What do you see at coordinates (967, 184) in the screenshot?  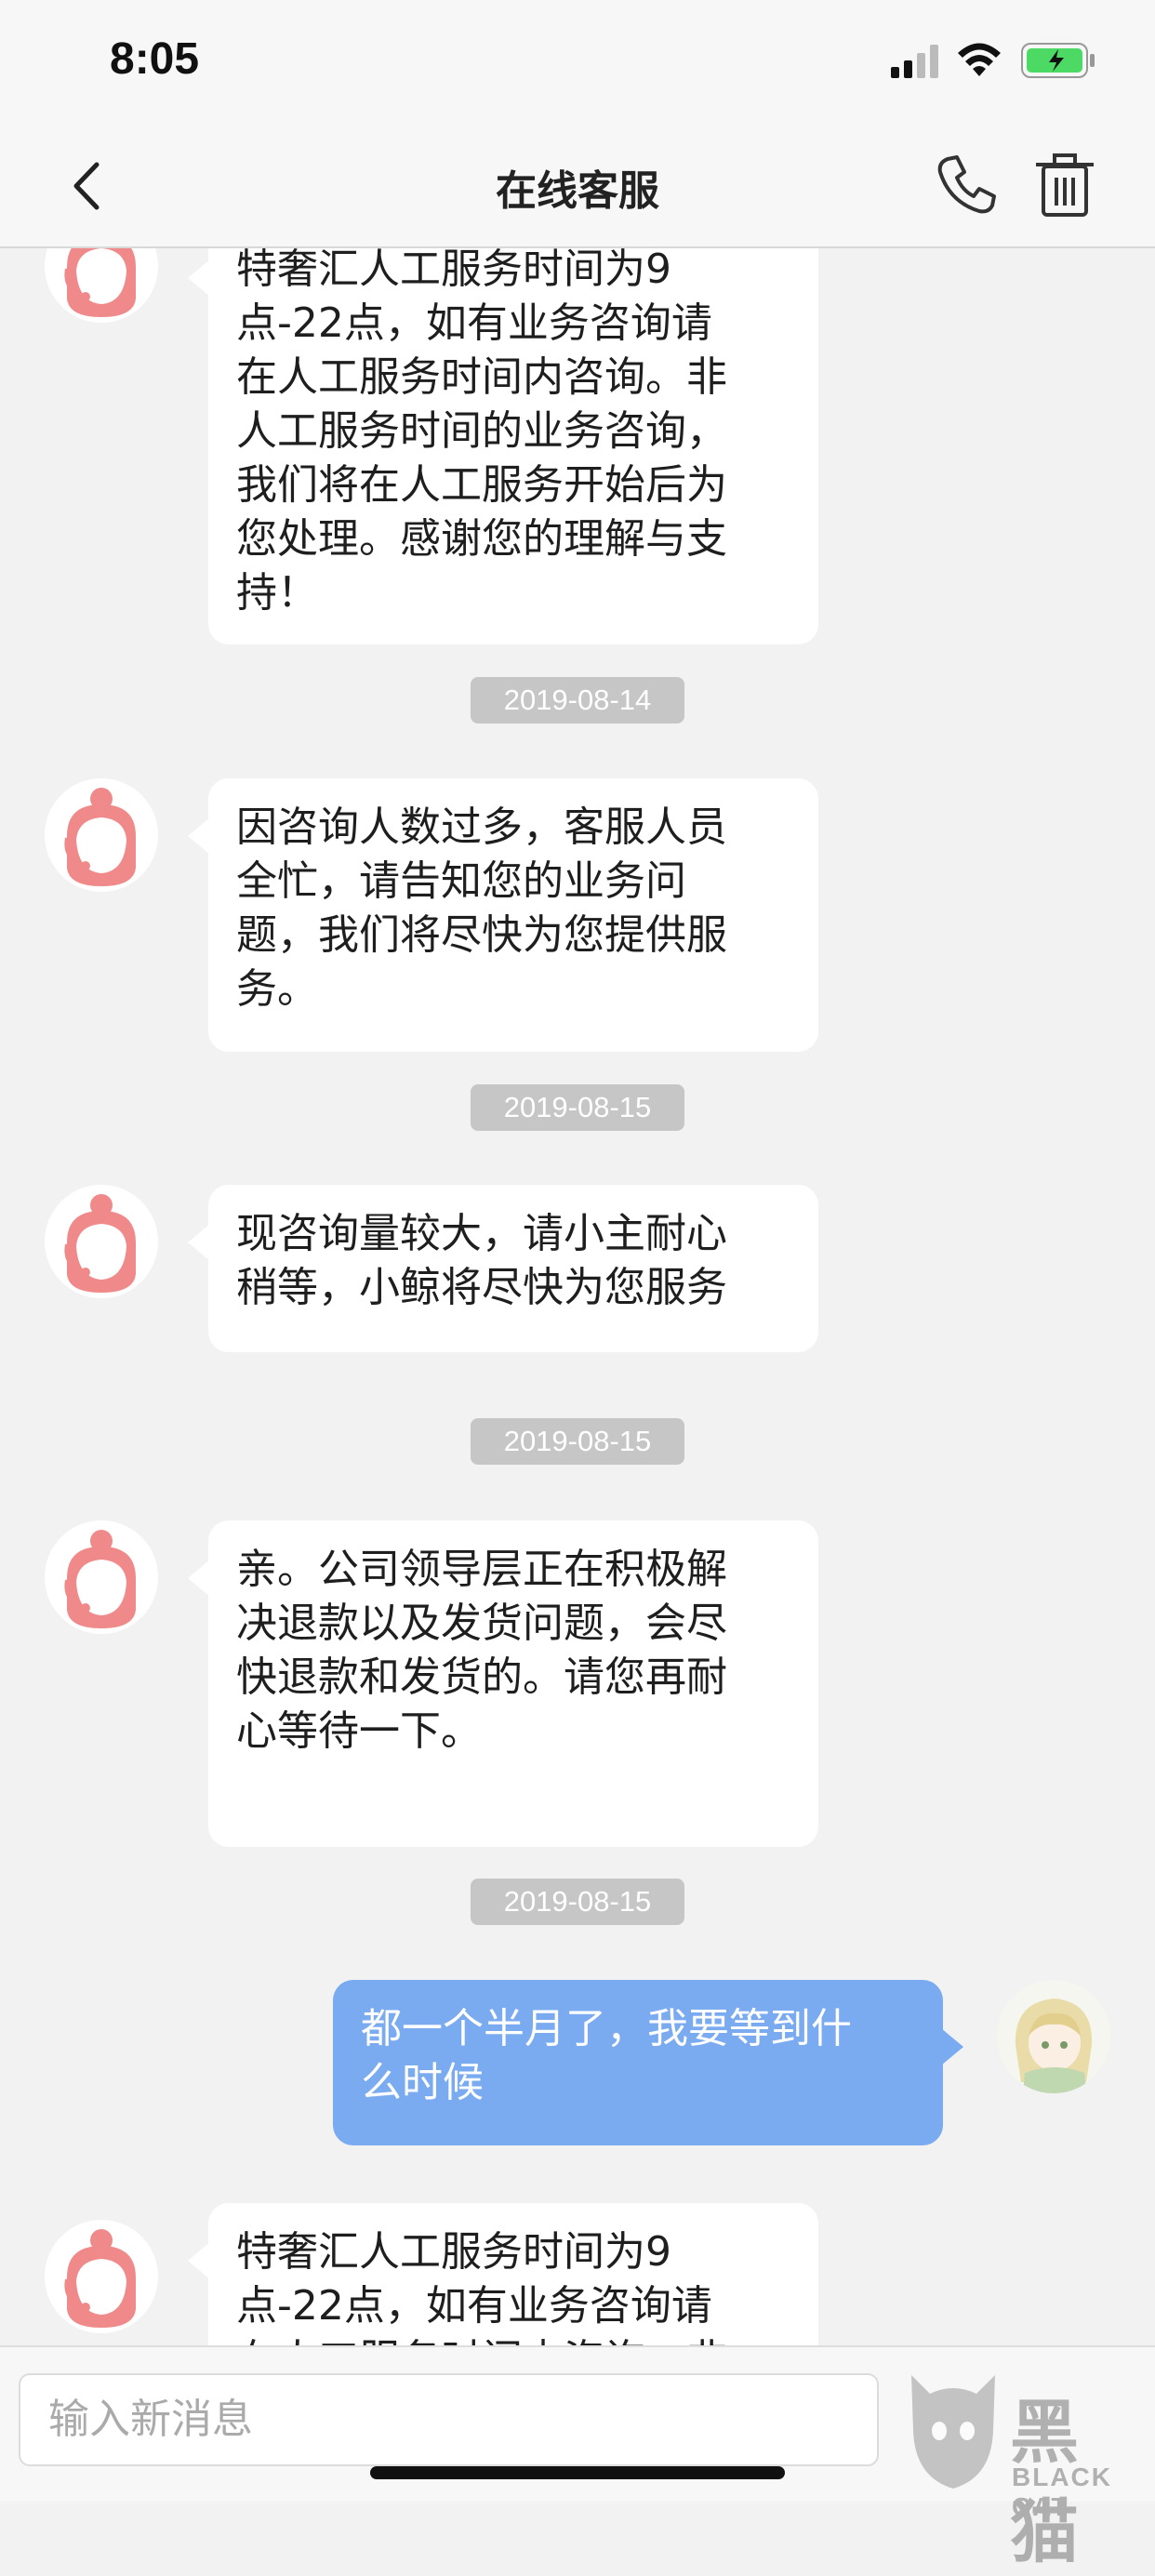 I see `phone-icon` at bounding box center [967, 184].